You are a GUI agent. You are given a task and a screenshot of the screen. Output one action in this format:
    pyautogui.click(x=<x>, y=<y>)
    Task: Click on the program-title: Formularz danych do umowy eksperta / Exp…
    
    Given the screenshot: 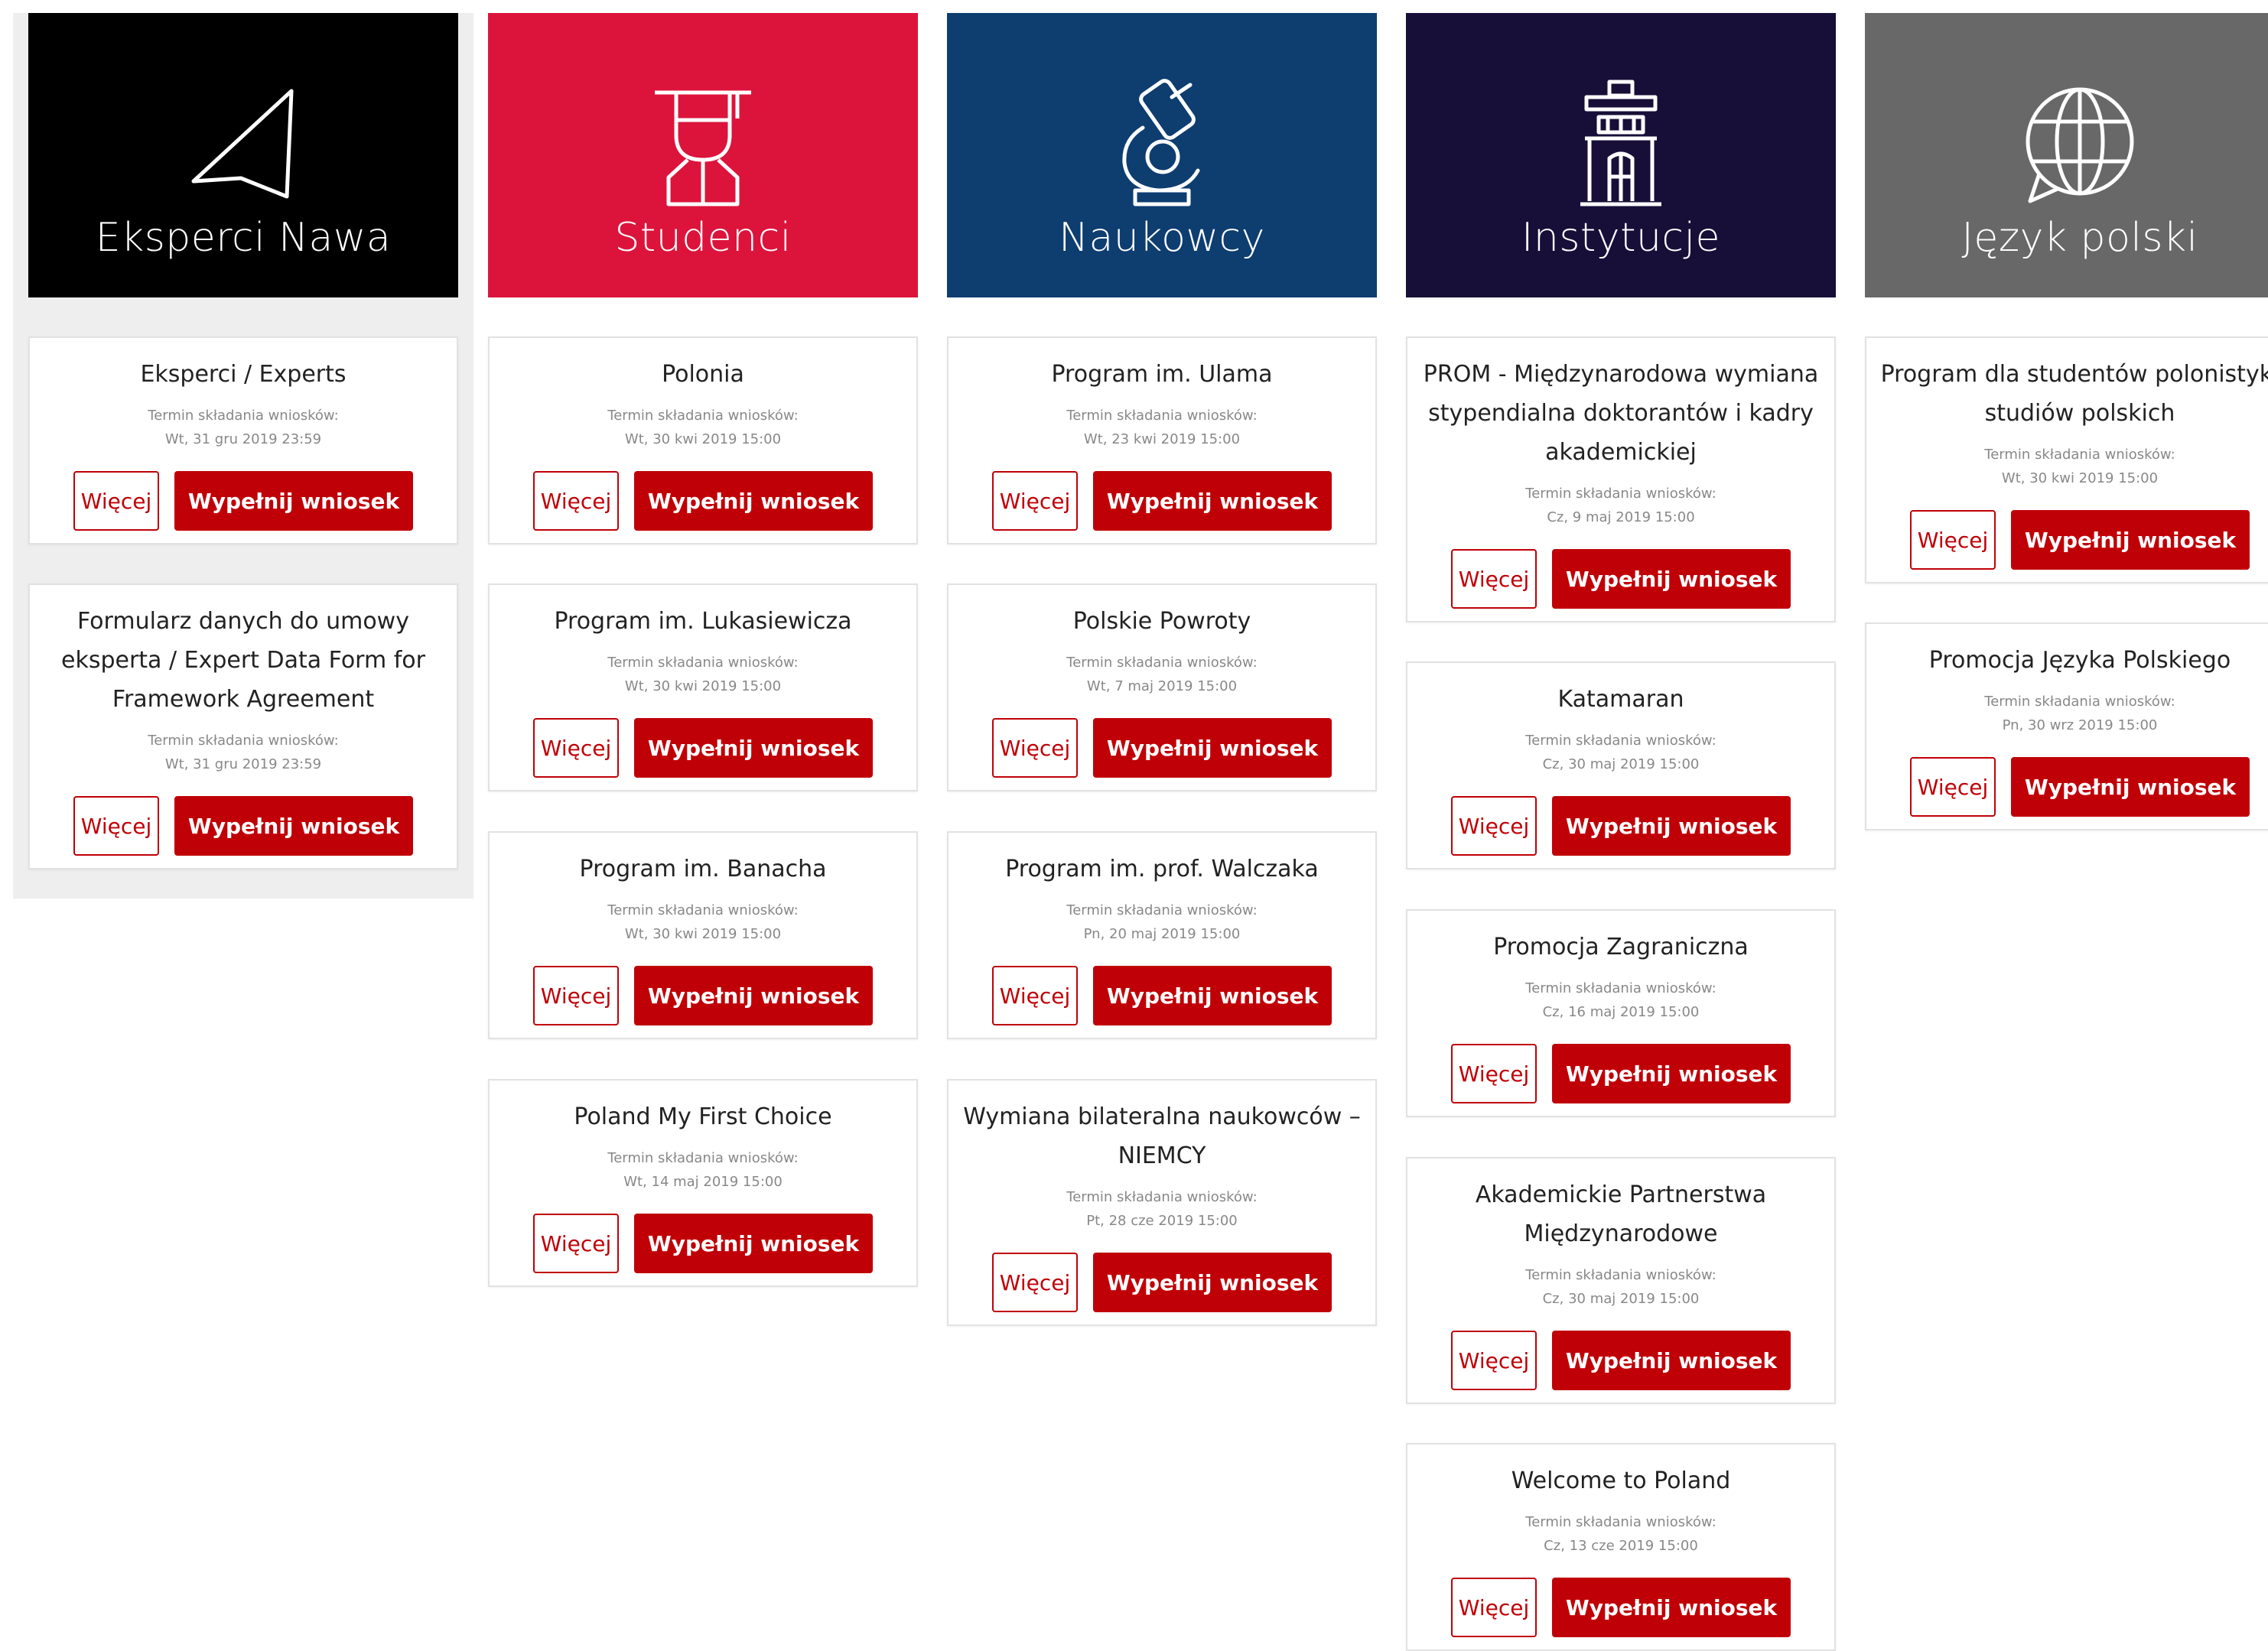 What is the action you would take?
    pyautogui.click(x=243, y=660)
    